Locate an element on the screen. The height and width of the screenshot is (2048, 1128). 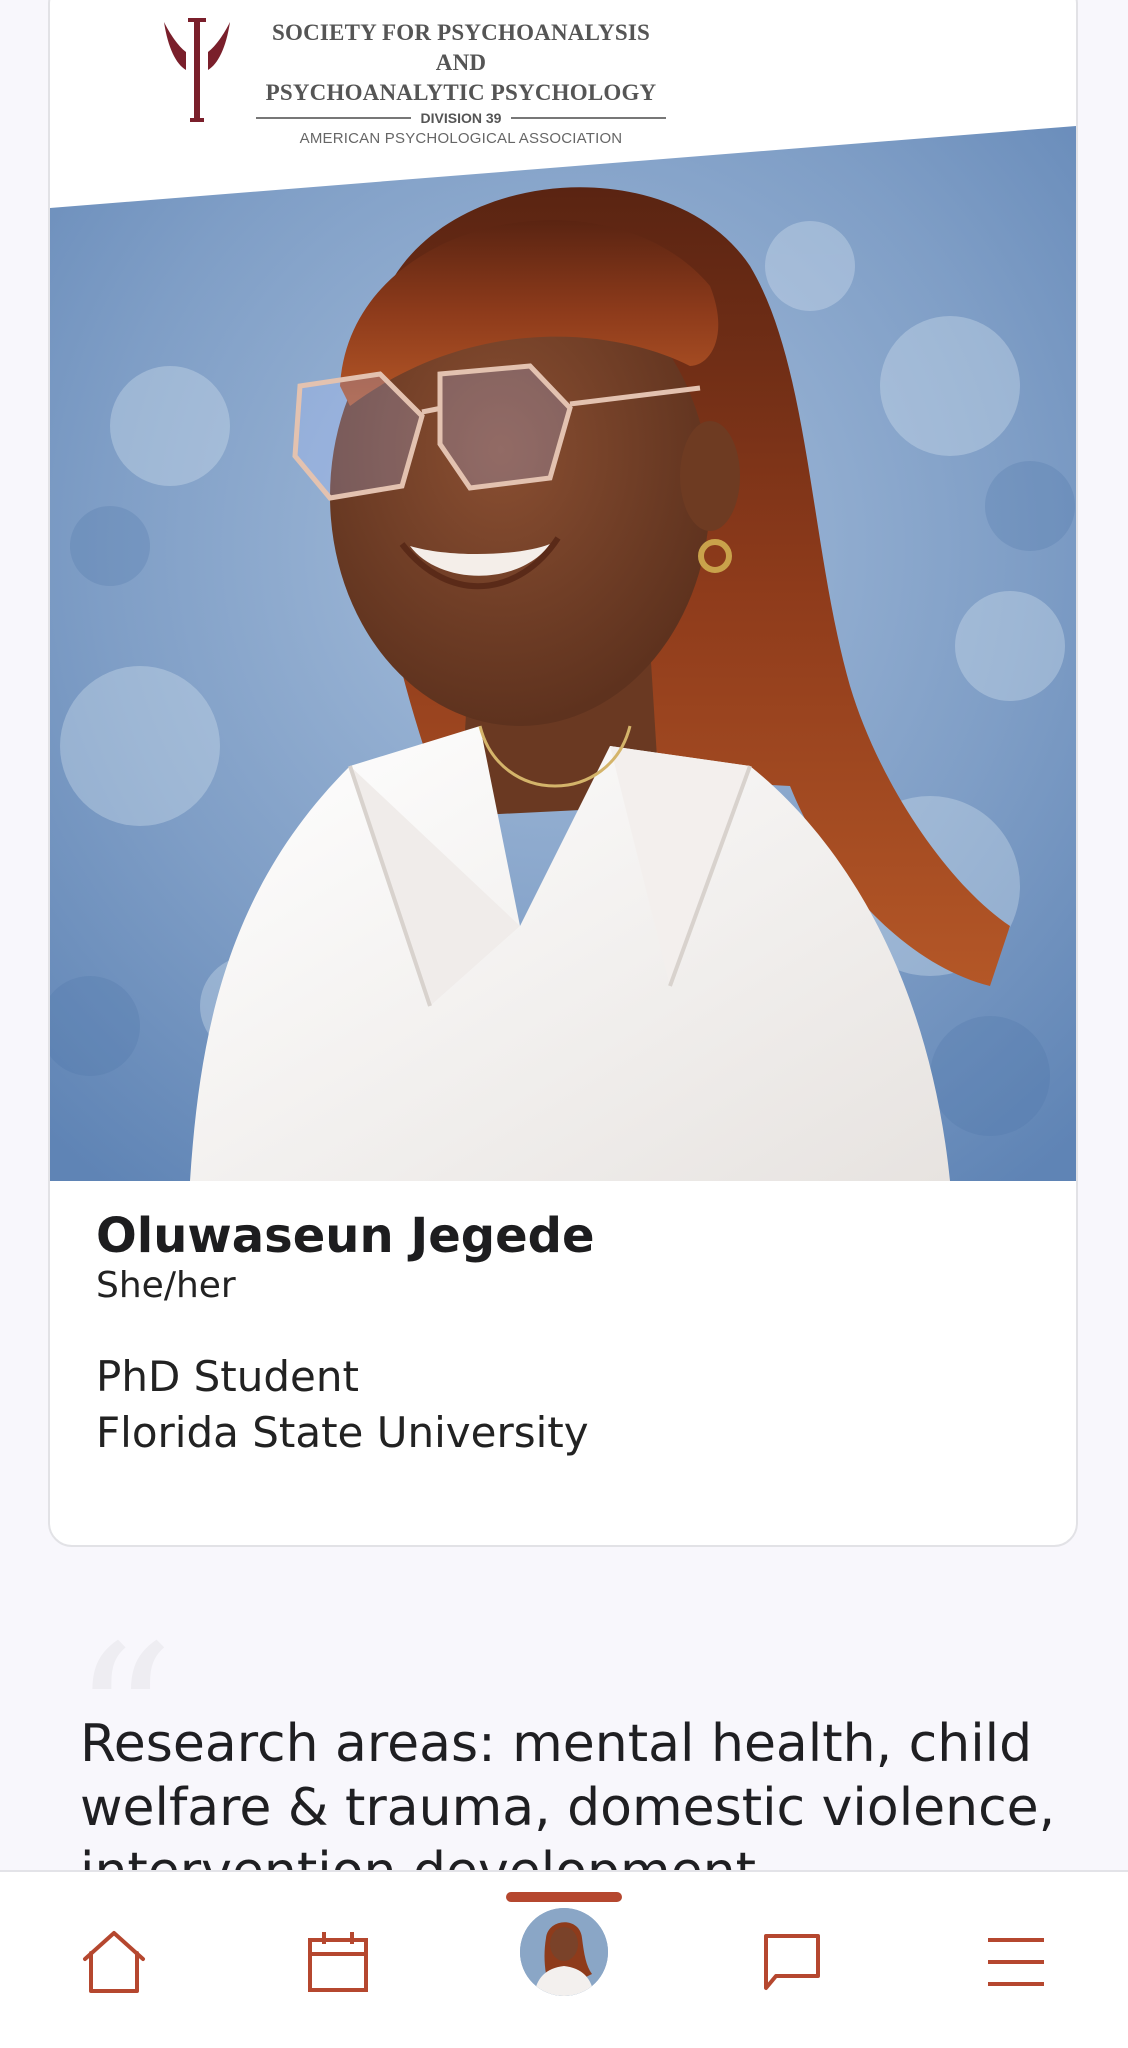
profile-name: Oluwaseun Jegede is located at coordinates (345, 1236).